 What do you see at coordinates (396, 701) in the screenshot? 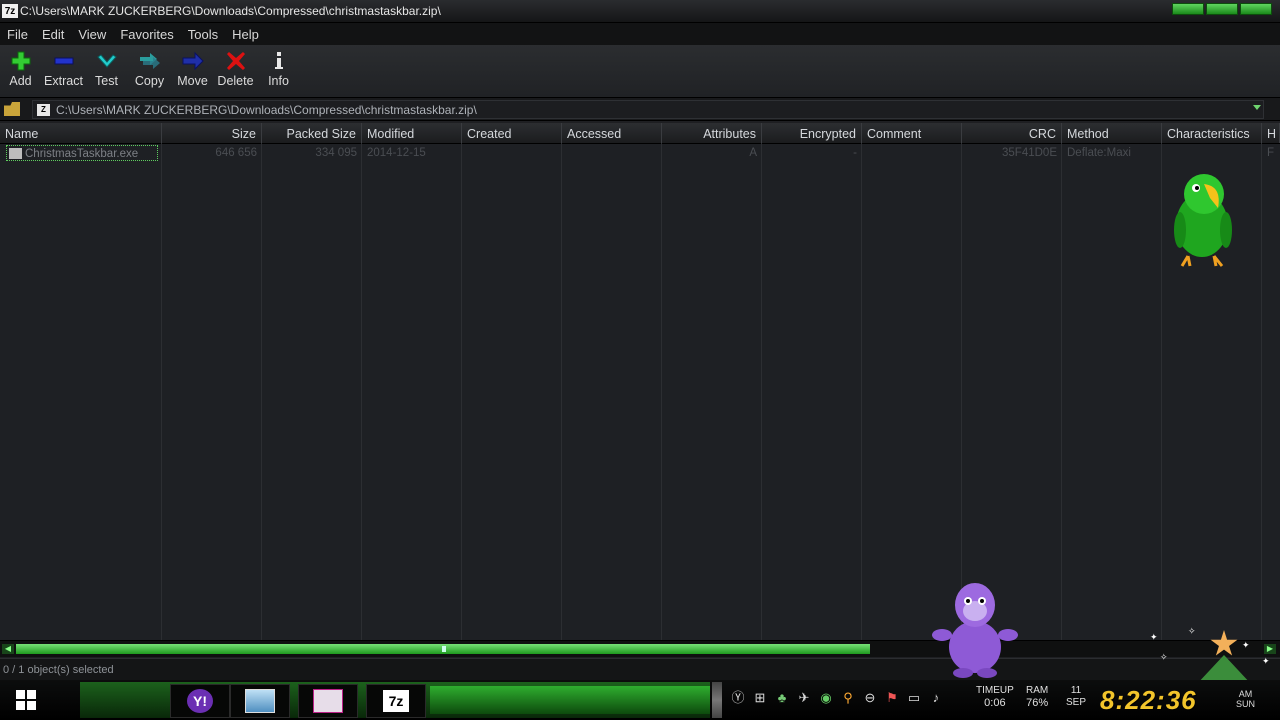
I see `taskbar-7zip: 7z` at bounding box center [396, 701].